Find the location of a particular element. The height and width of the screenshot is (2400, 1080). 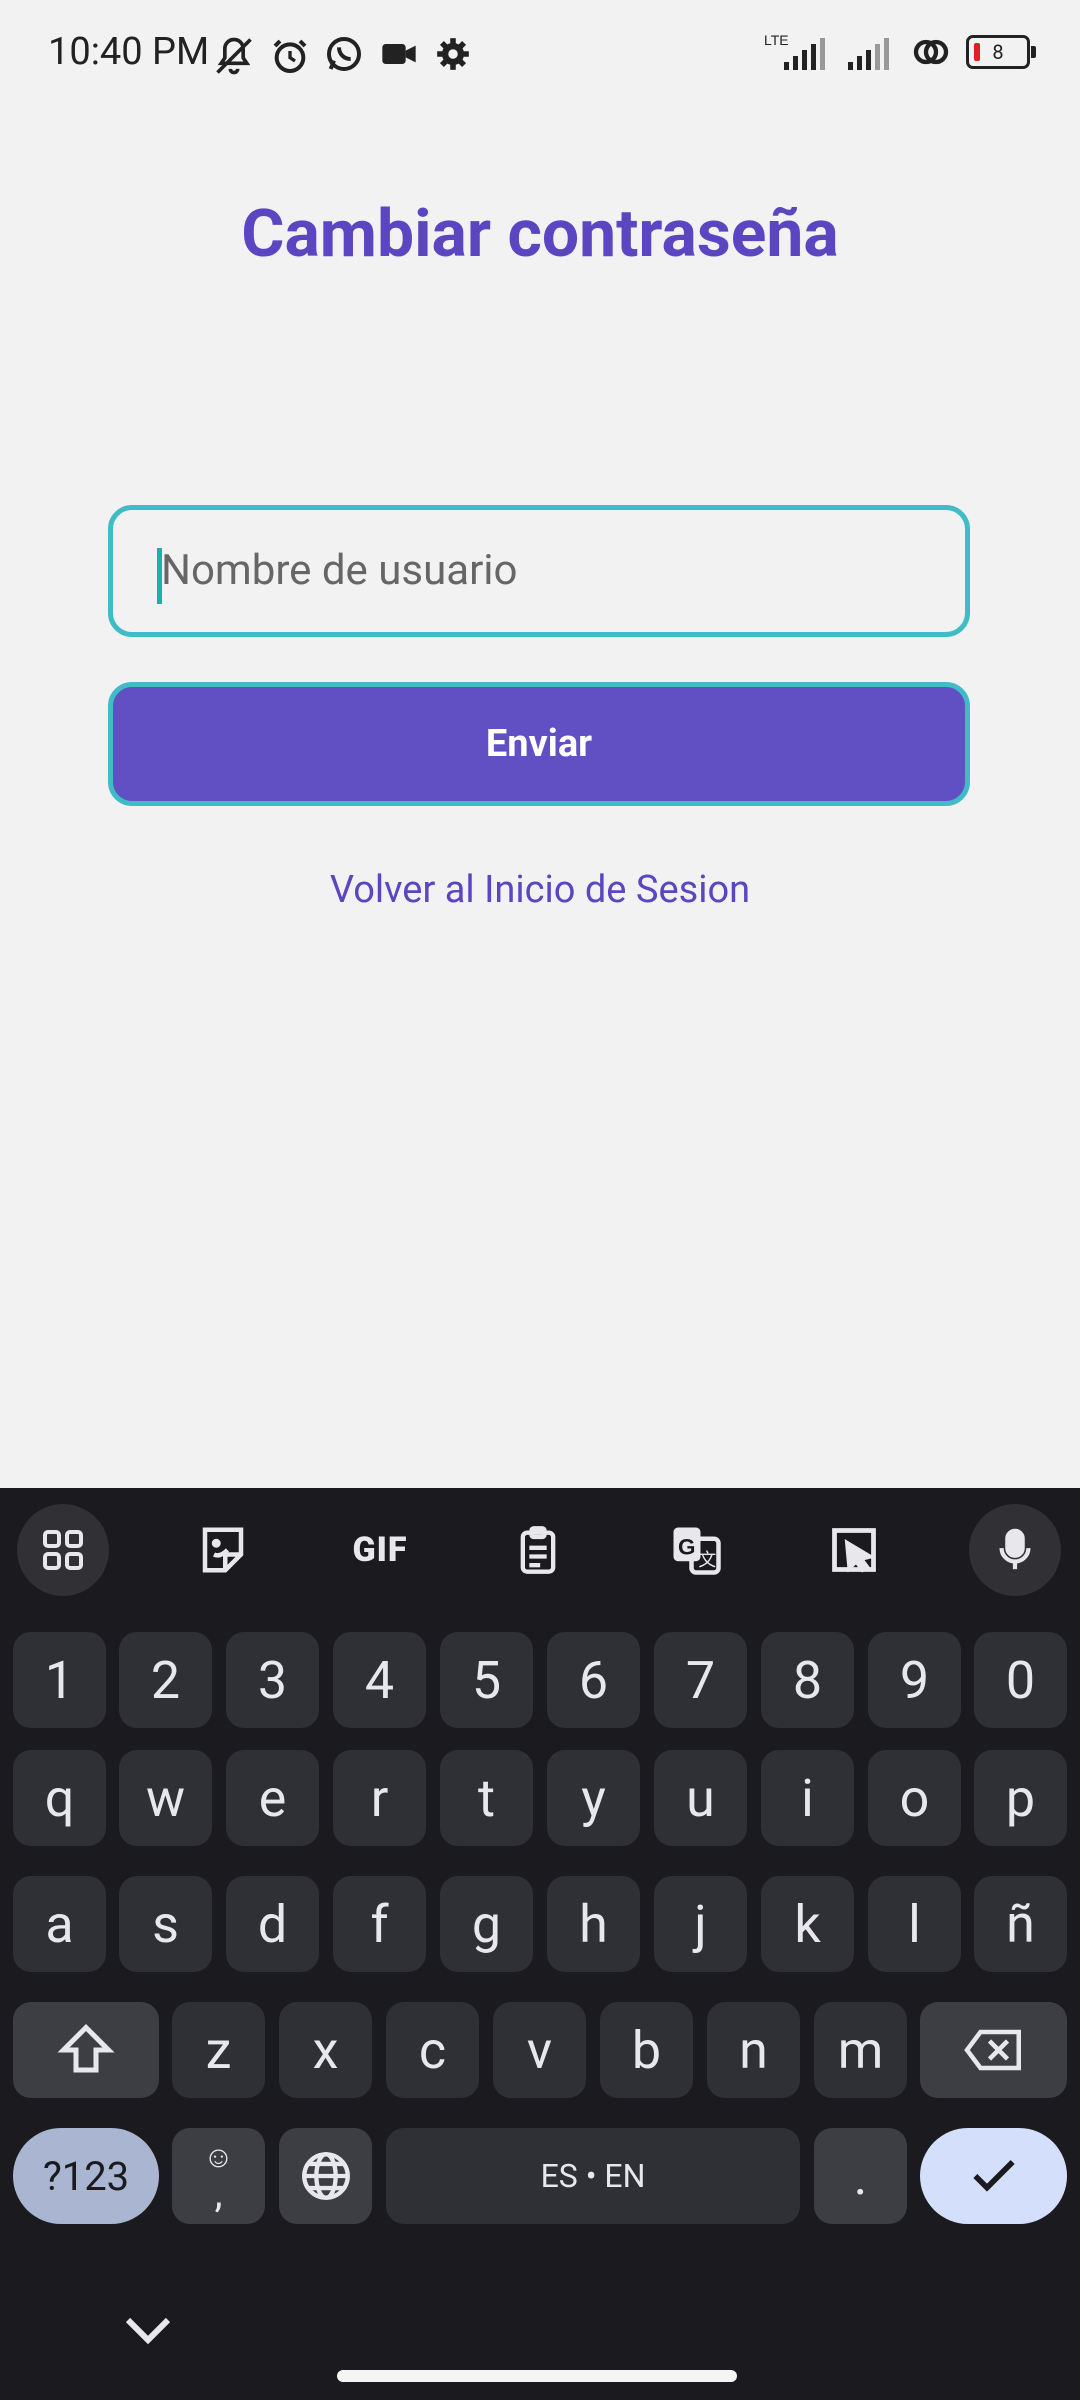

keyboard-toolbar: GIF G文 is located at coordinates (540, 1548).